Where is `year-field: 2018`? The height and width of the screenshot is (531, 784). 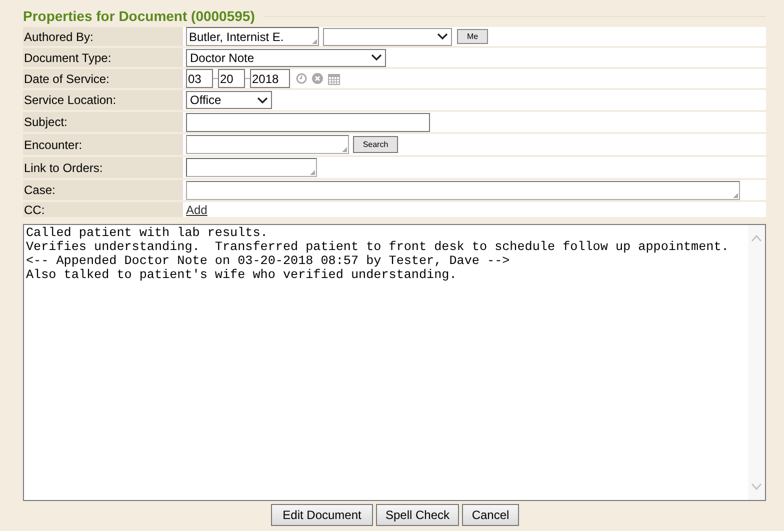
year-field: 2018 is located at coordinates (270, 78).